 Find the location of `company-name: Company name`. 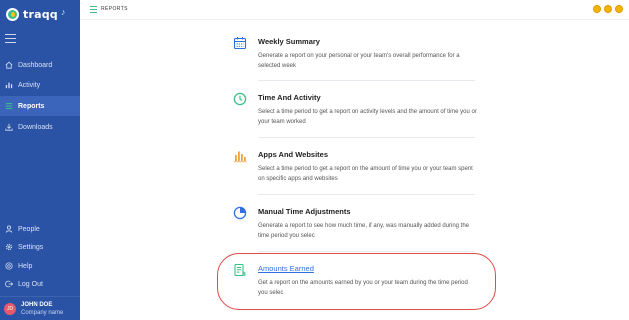

company-name: Company name is located at coordinates (42, 312).